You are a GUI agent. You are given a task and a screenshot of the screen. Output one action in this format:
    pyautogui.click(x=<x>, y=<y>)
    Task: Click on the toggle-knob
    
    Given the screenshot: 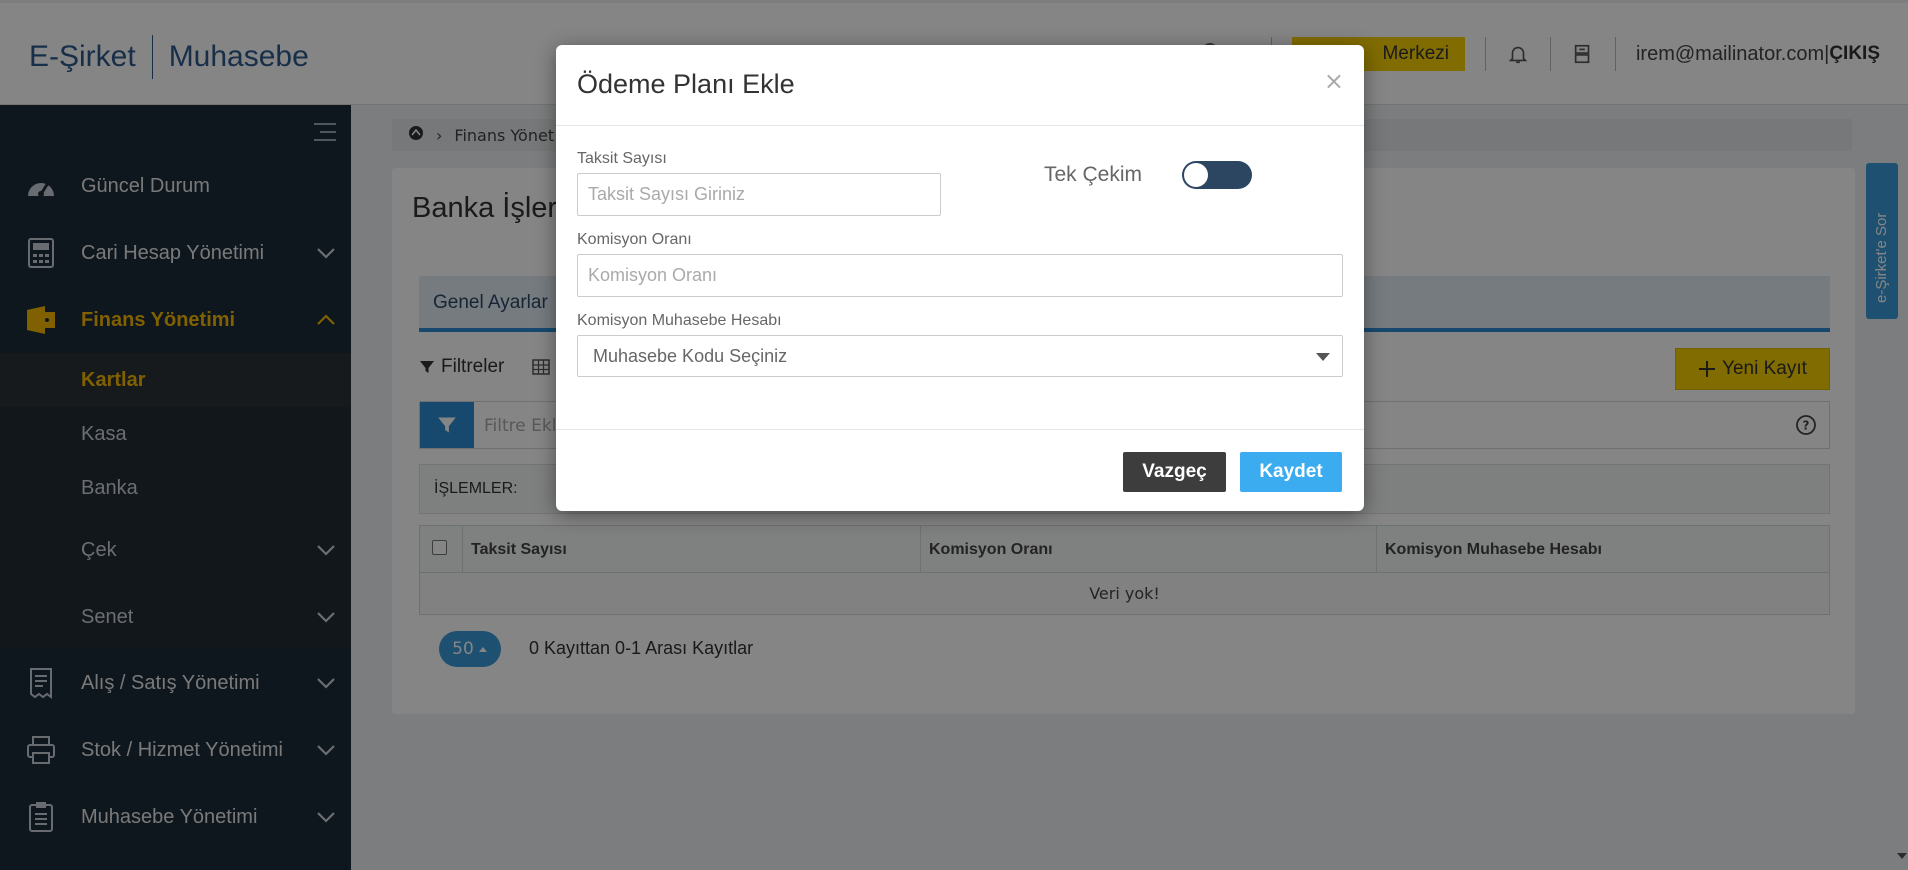 What is the action you would take?
    pyautogui.click(x=1196, y=175)
    